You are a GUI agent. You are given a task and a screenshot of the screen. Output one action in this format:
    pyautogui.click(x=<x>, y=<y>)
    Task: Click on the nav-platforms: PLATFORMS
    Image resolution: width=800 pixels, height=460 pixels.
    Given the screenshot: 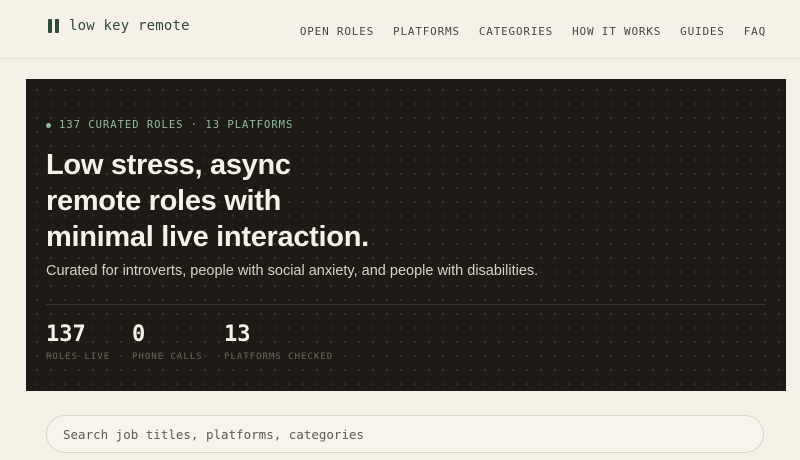 What is the action you would take?
    pyautogui.click(x=426, y=31)
    